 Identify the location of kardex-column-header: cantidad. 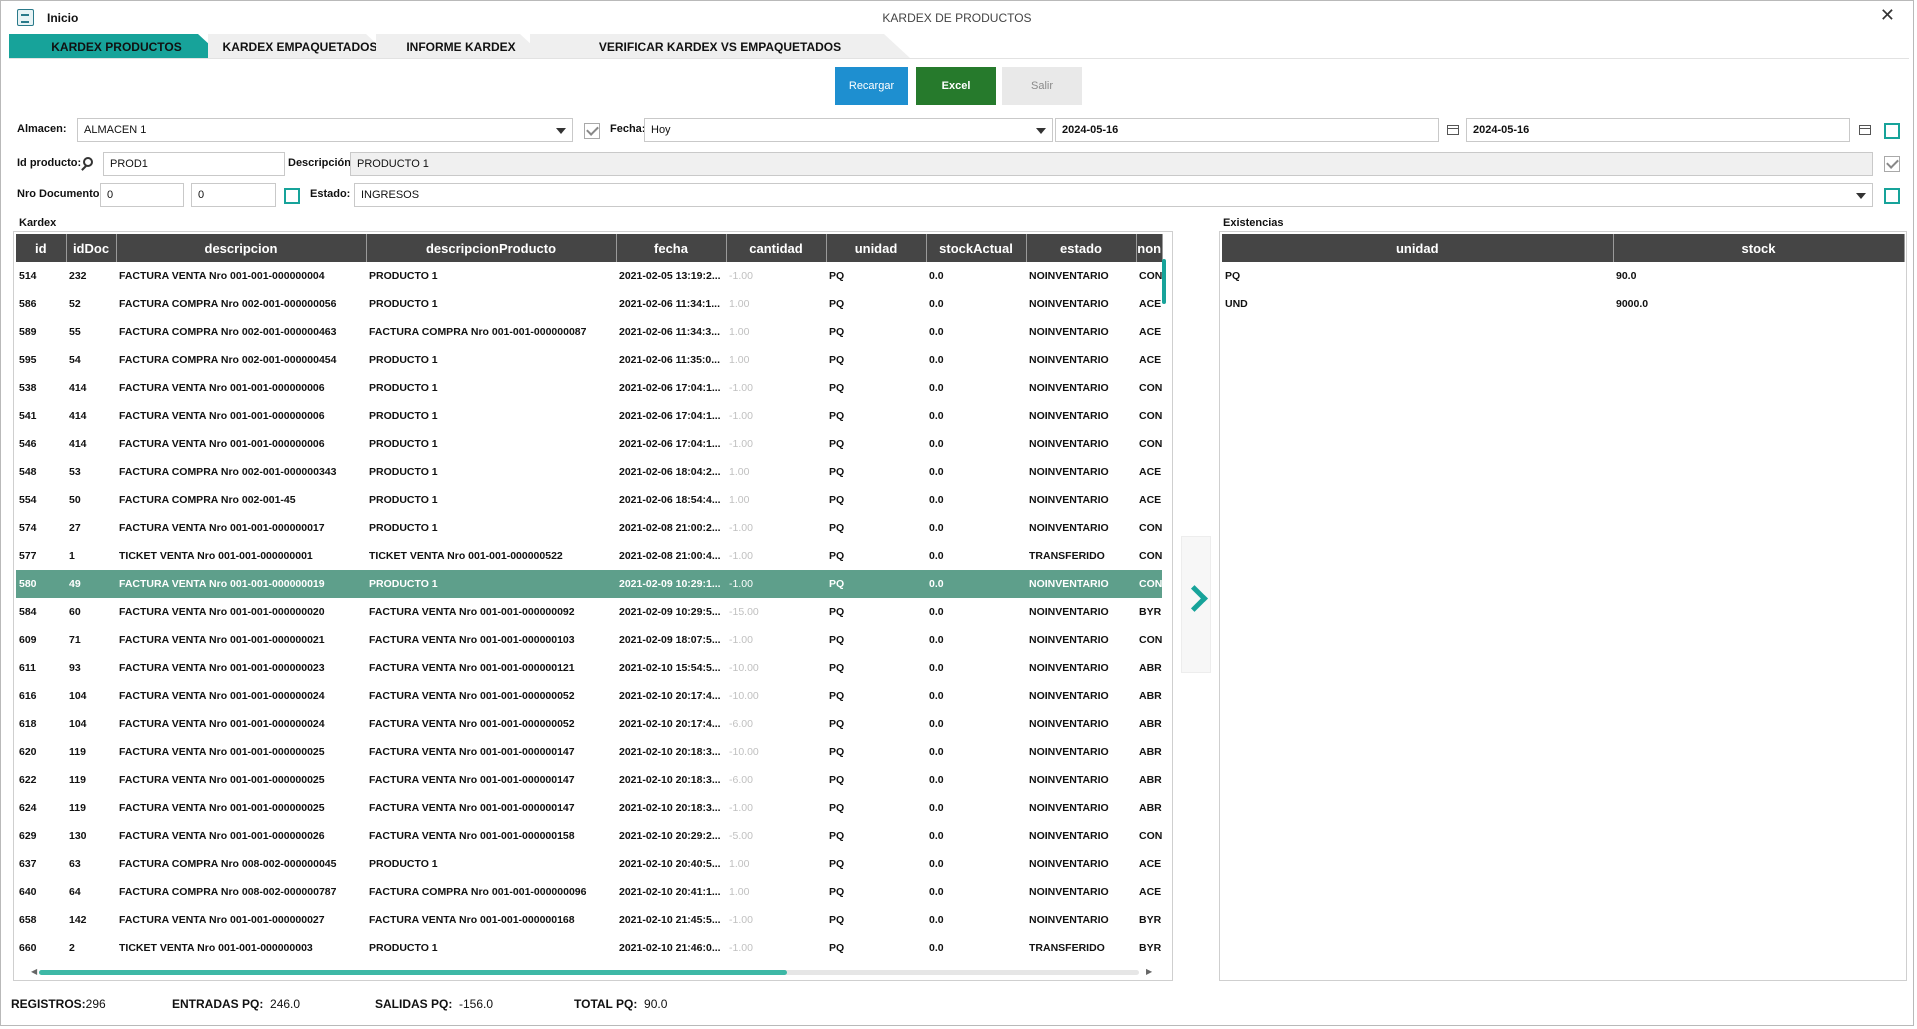
(776, 248).